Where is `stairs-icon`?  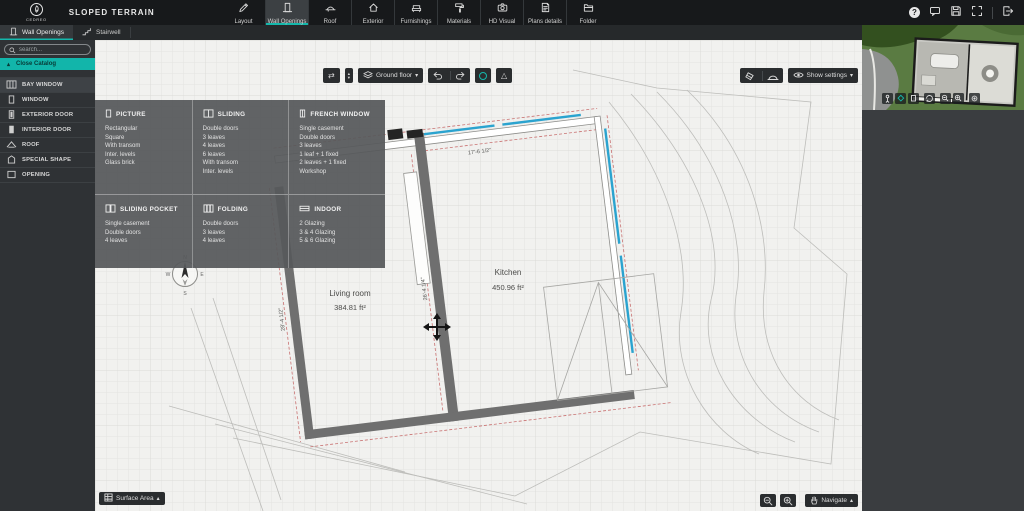
stairs-icon is located at coordinates (87, 32).